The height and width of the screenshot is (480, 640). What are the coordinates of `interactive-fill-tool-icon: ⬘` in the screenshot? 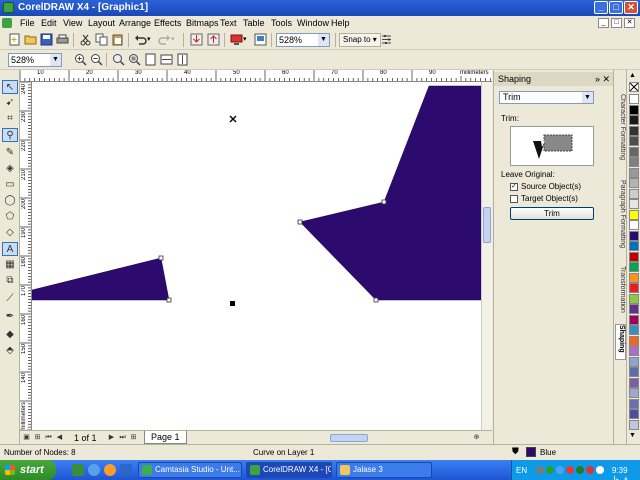 It's located at (10, 351).